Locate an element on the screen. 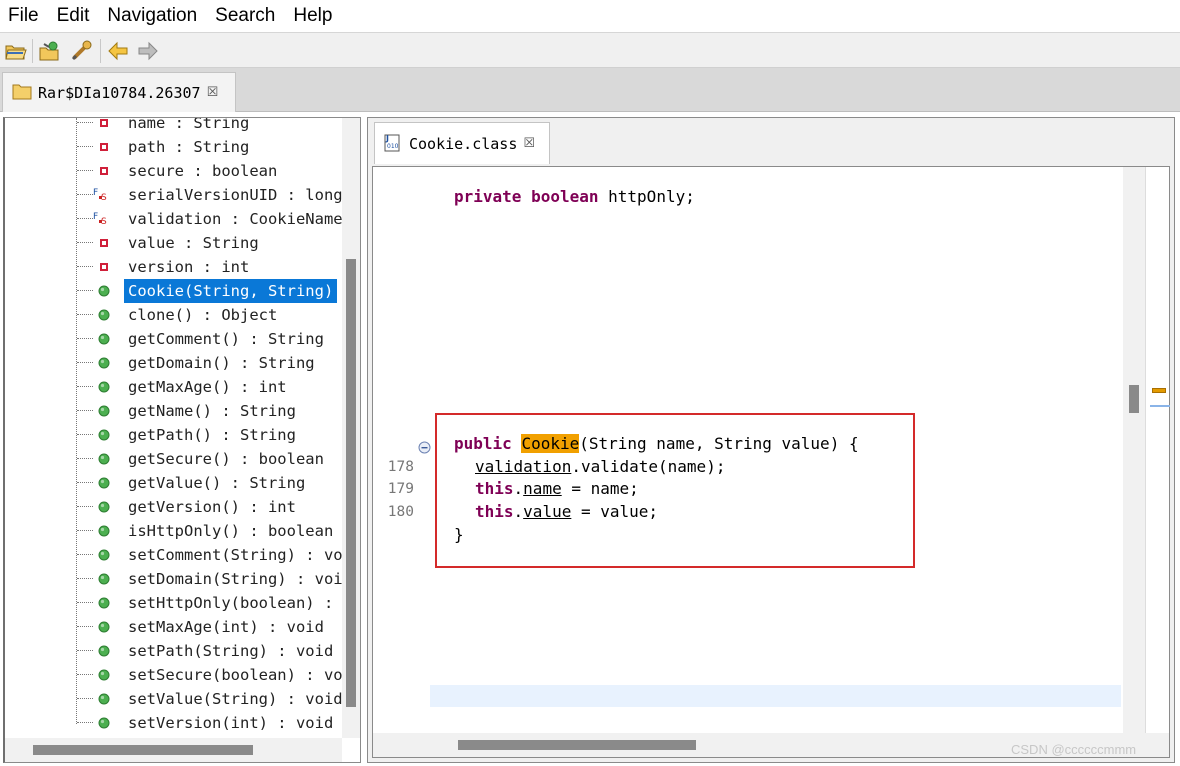 The image size is (1180, 766). code-text: httpOnly; is located at coordinates (646, 196).